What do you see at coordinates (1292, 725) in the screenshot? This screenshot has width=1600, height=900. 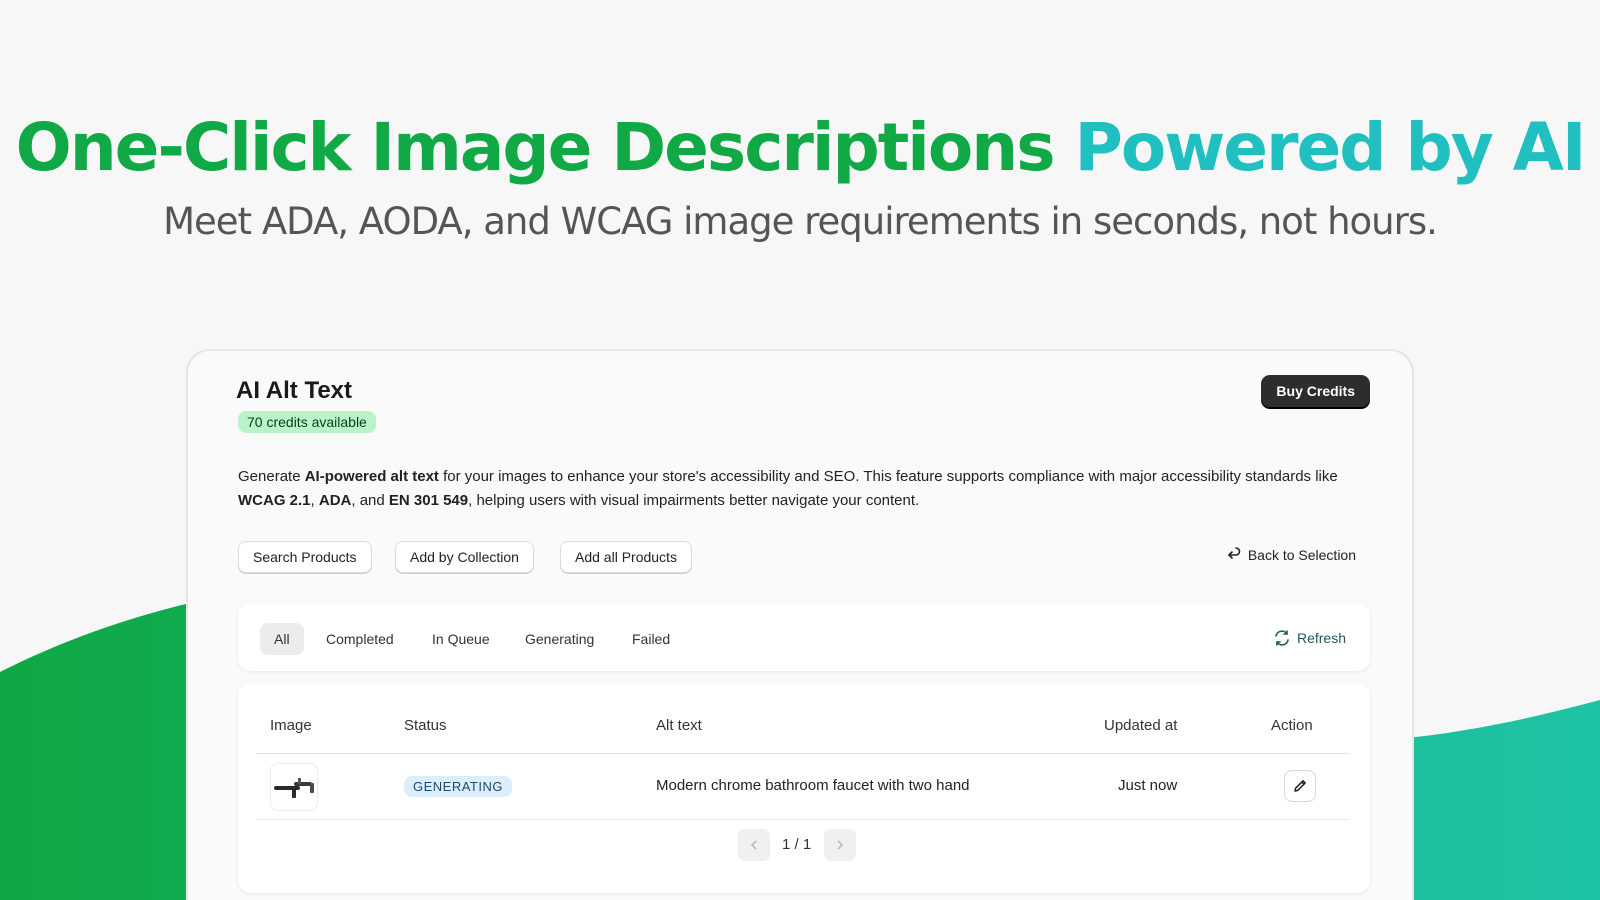 I see `column-header-action: Action` at bounding box center [1292, 725].